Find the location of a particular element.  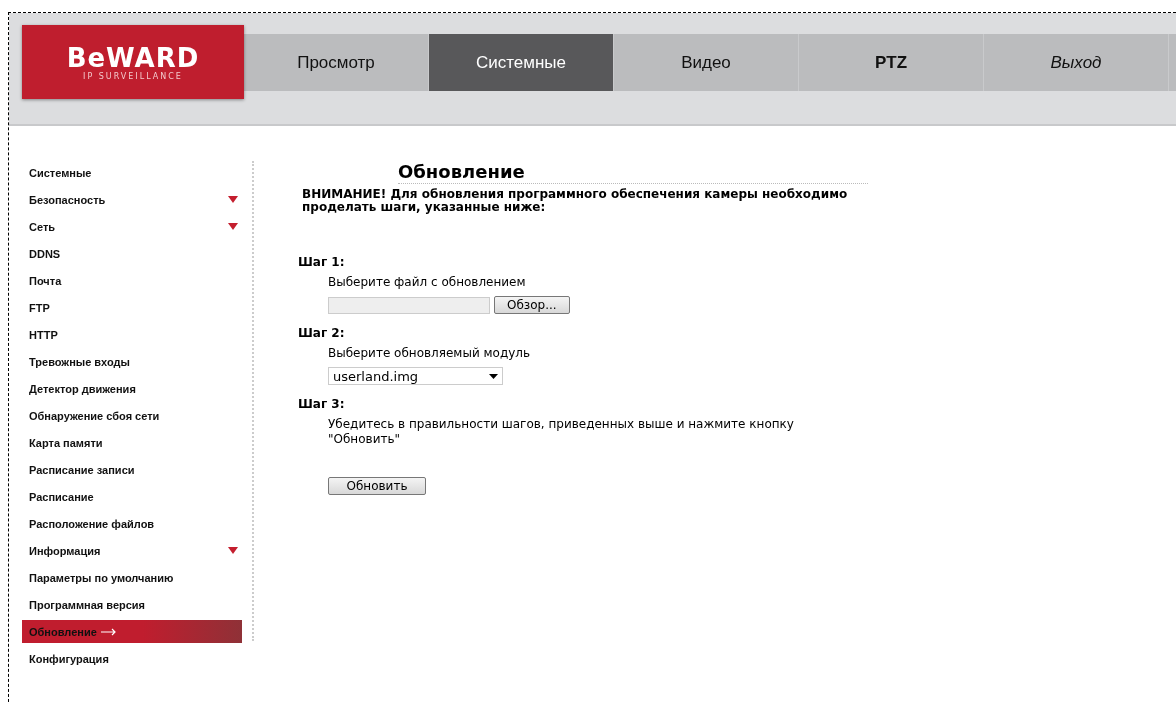

sidebar-item: HTTP is located at coordinates (132, 334).